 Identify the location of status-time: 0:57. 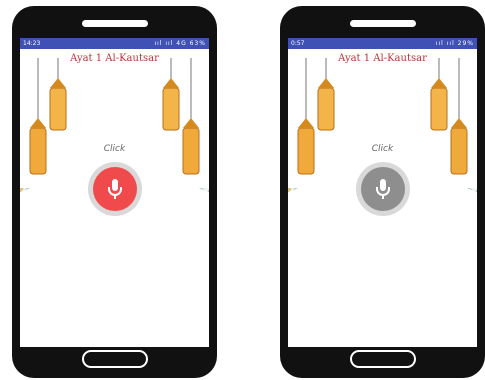
(298, 43).